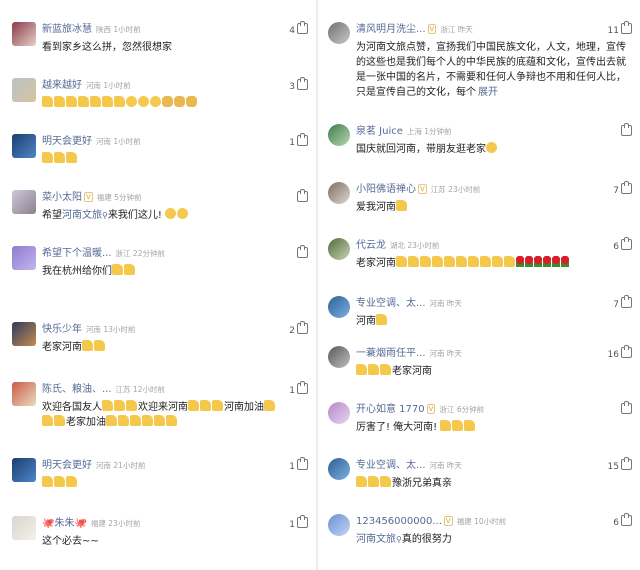 The image size is (640, 570). Describe the element at coordinates (136, 215) in the screenshot. I see `comment-text-segment: 来我们这儿!` at that location.